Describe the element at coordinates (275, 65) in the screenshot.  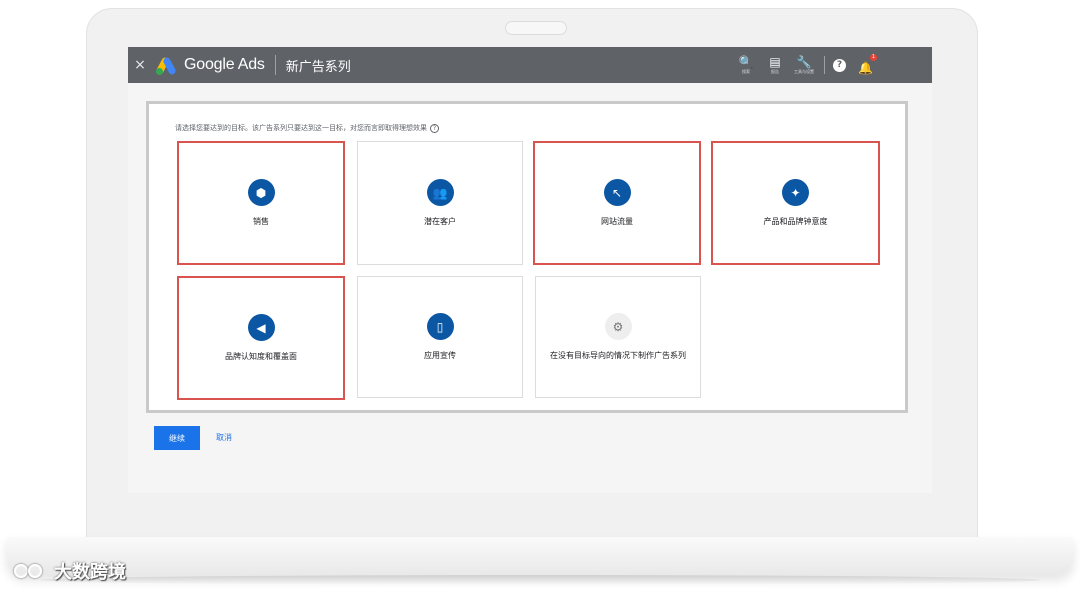
I see `title-divider` at that location.